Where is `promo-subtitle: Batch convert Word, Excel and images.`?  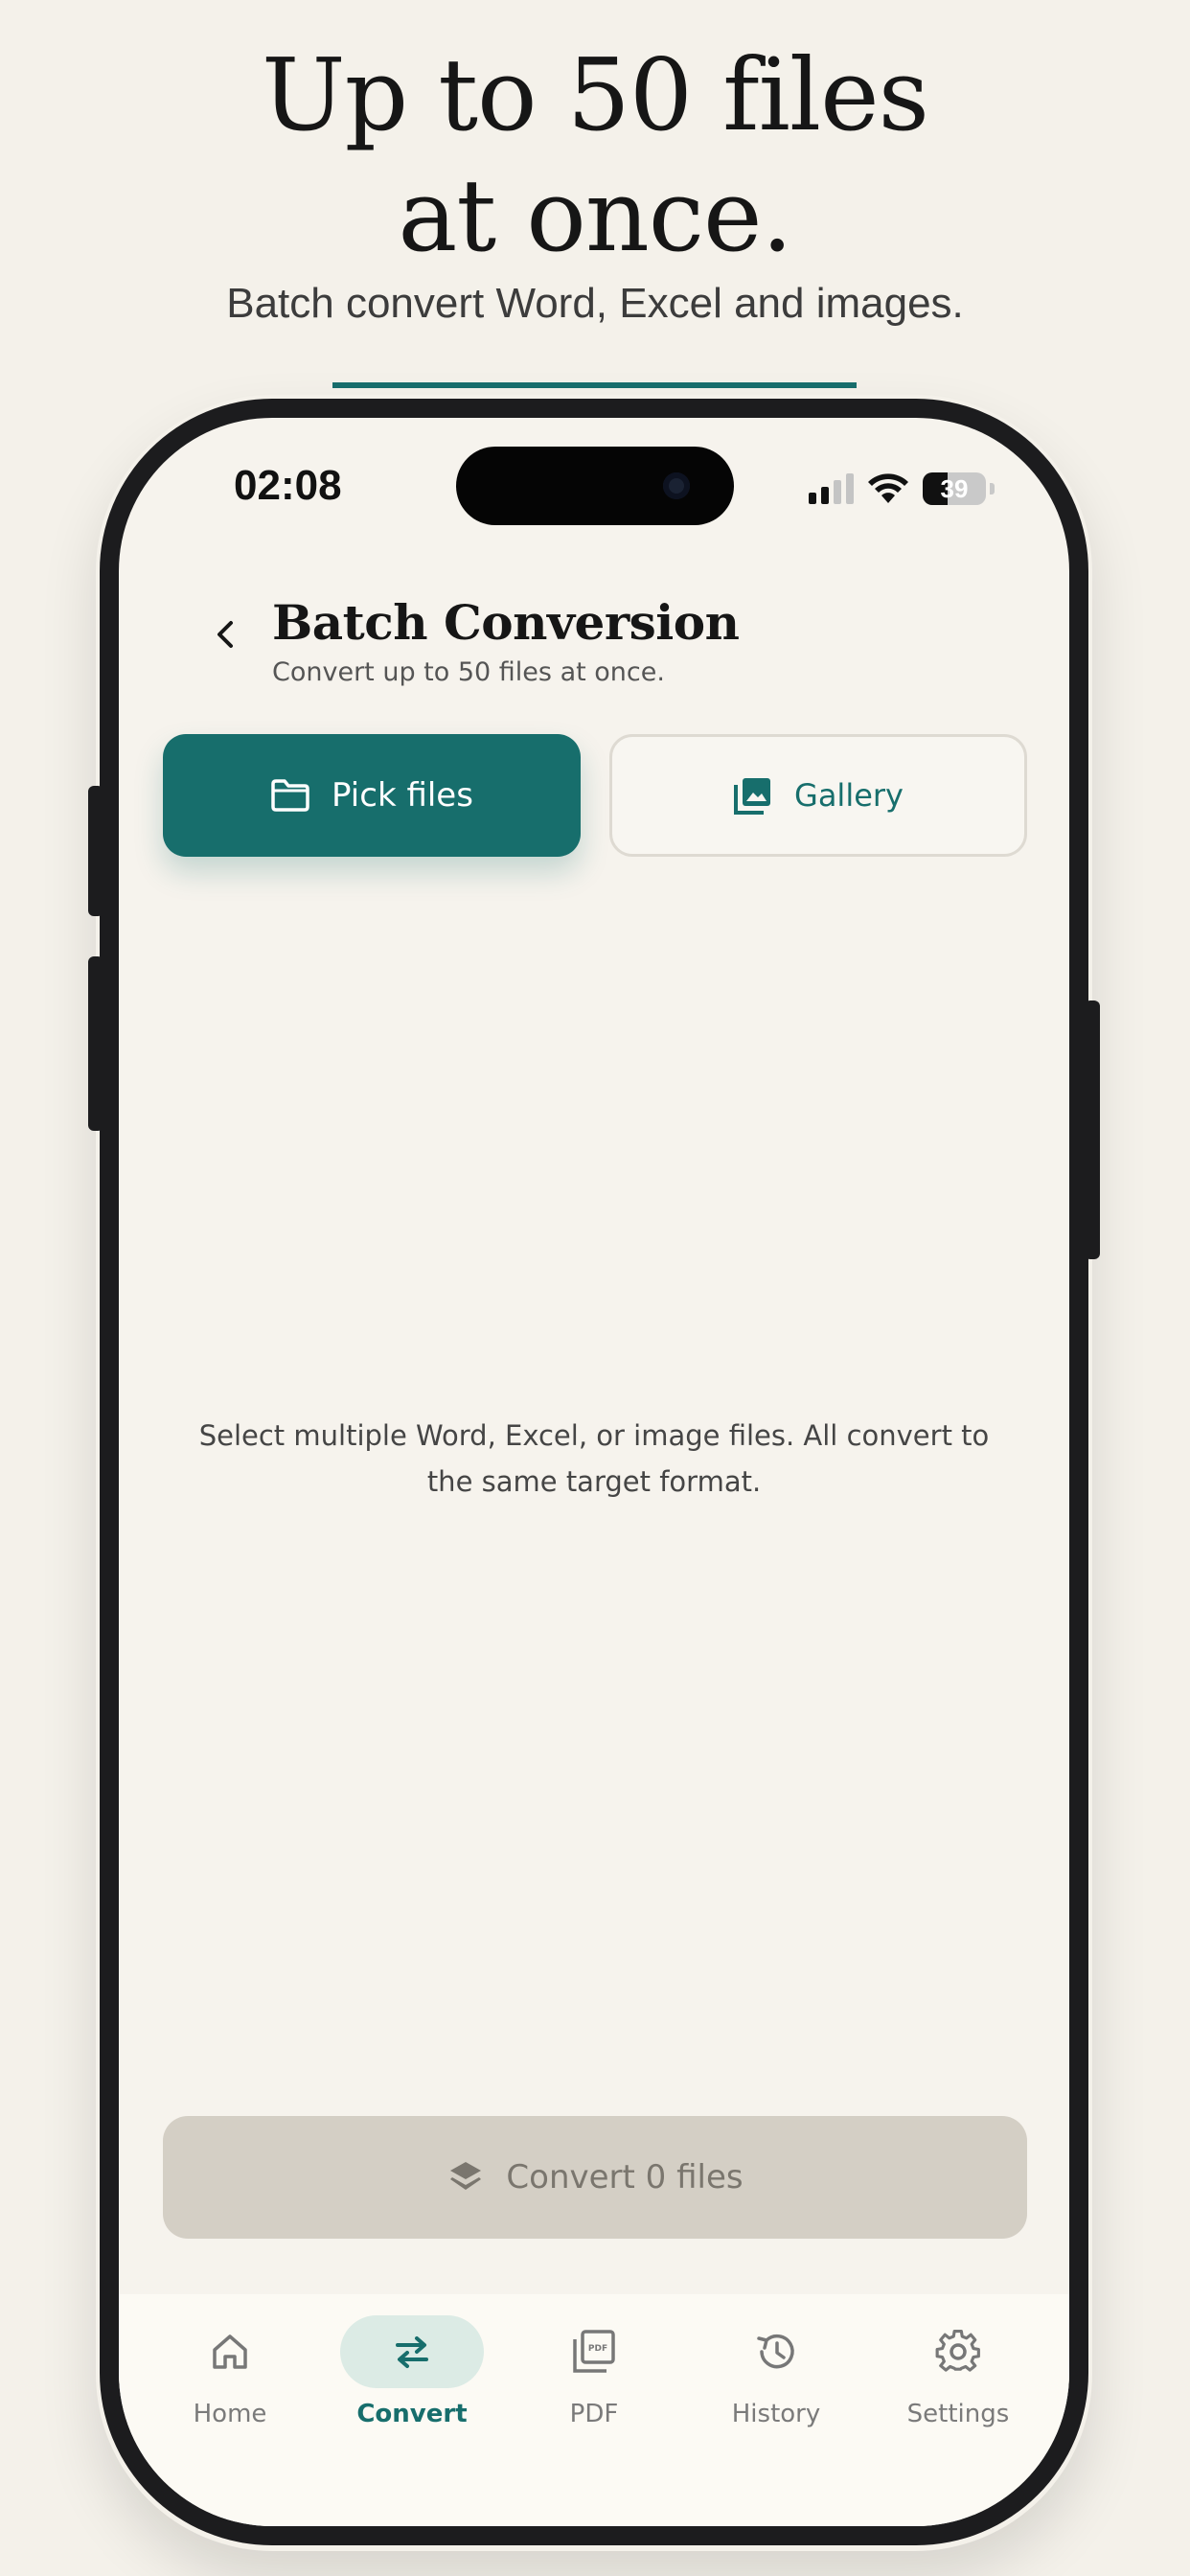
promo-subtitle: Batch convert Word, Excel and images. is located at coordinates (595, 303).